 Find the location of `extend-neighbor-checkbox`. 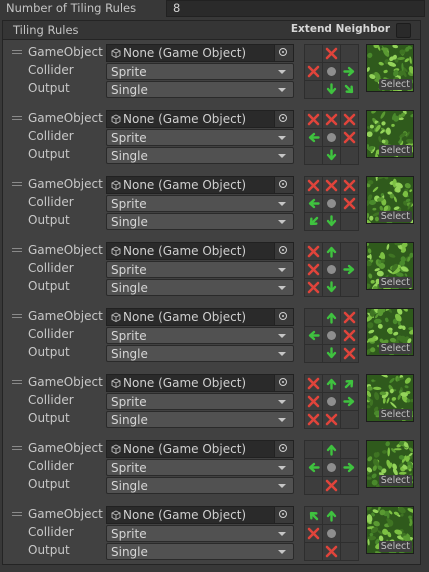

extend-neighbor-checkbox is located at coordinates (403, 30).